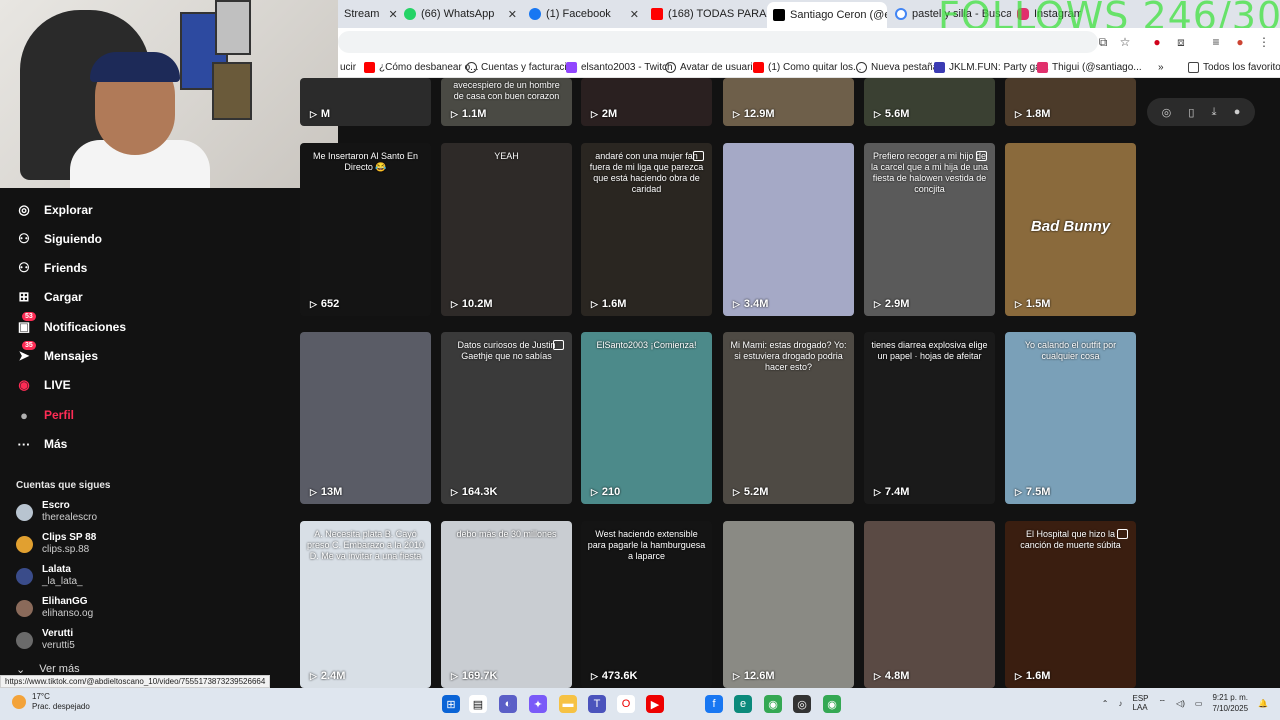 The height and width of the screenshot is (720, 1280). Describe the element at coordinates (365, 229) in the screenshot. I see `video-thumbnail: Me Insertaron Al Santo En Directo 😂 ▷ 652` at that location.